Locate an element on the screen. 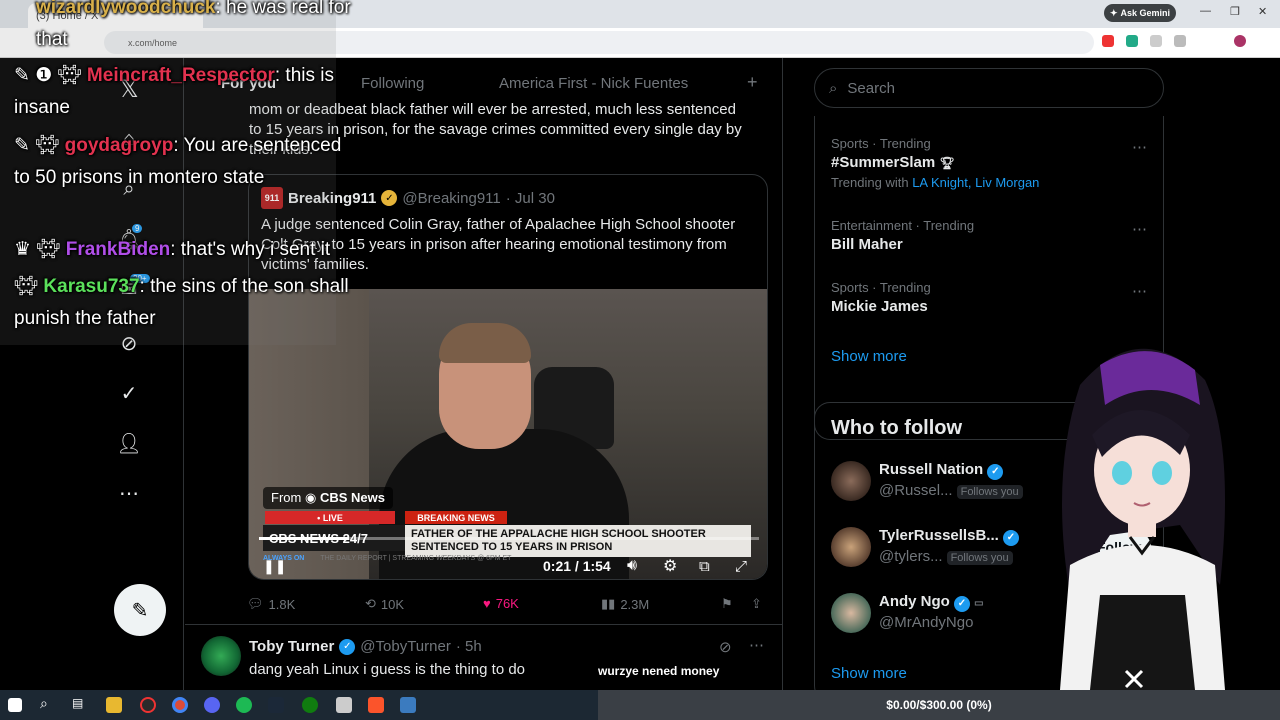 Image resolution: width=1280 pixels, height=720 pixels. quote-date: · Jul 30 is located at coordinates (530, 198).